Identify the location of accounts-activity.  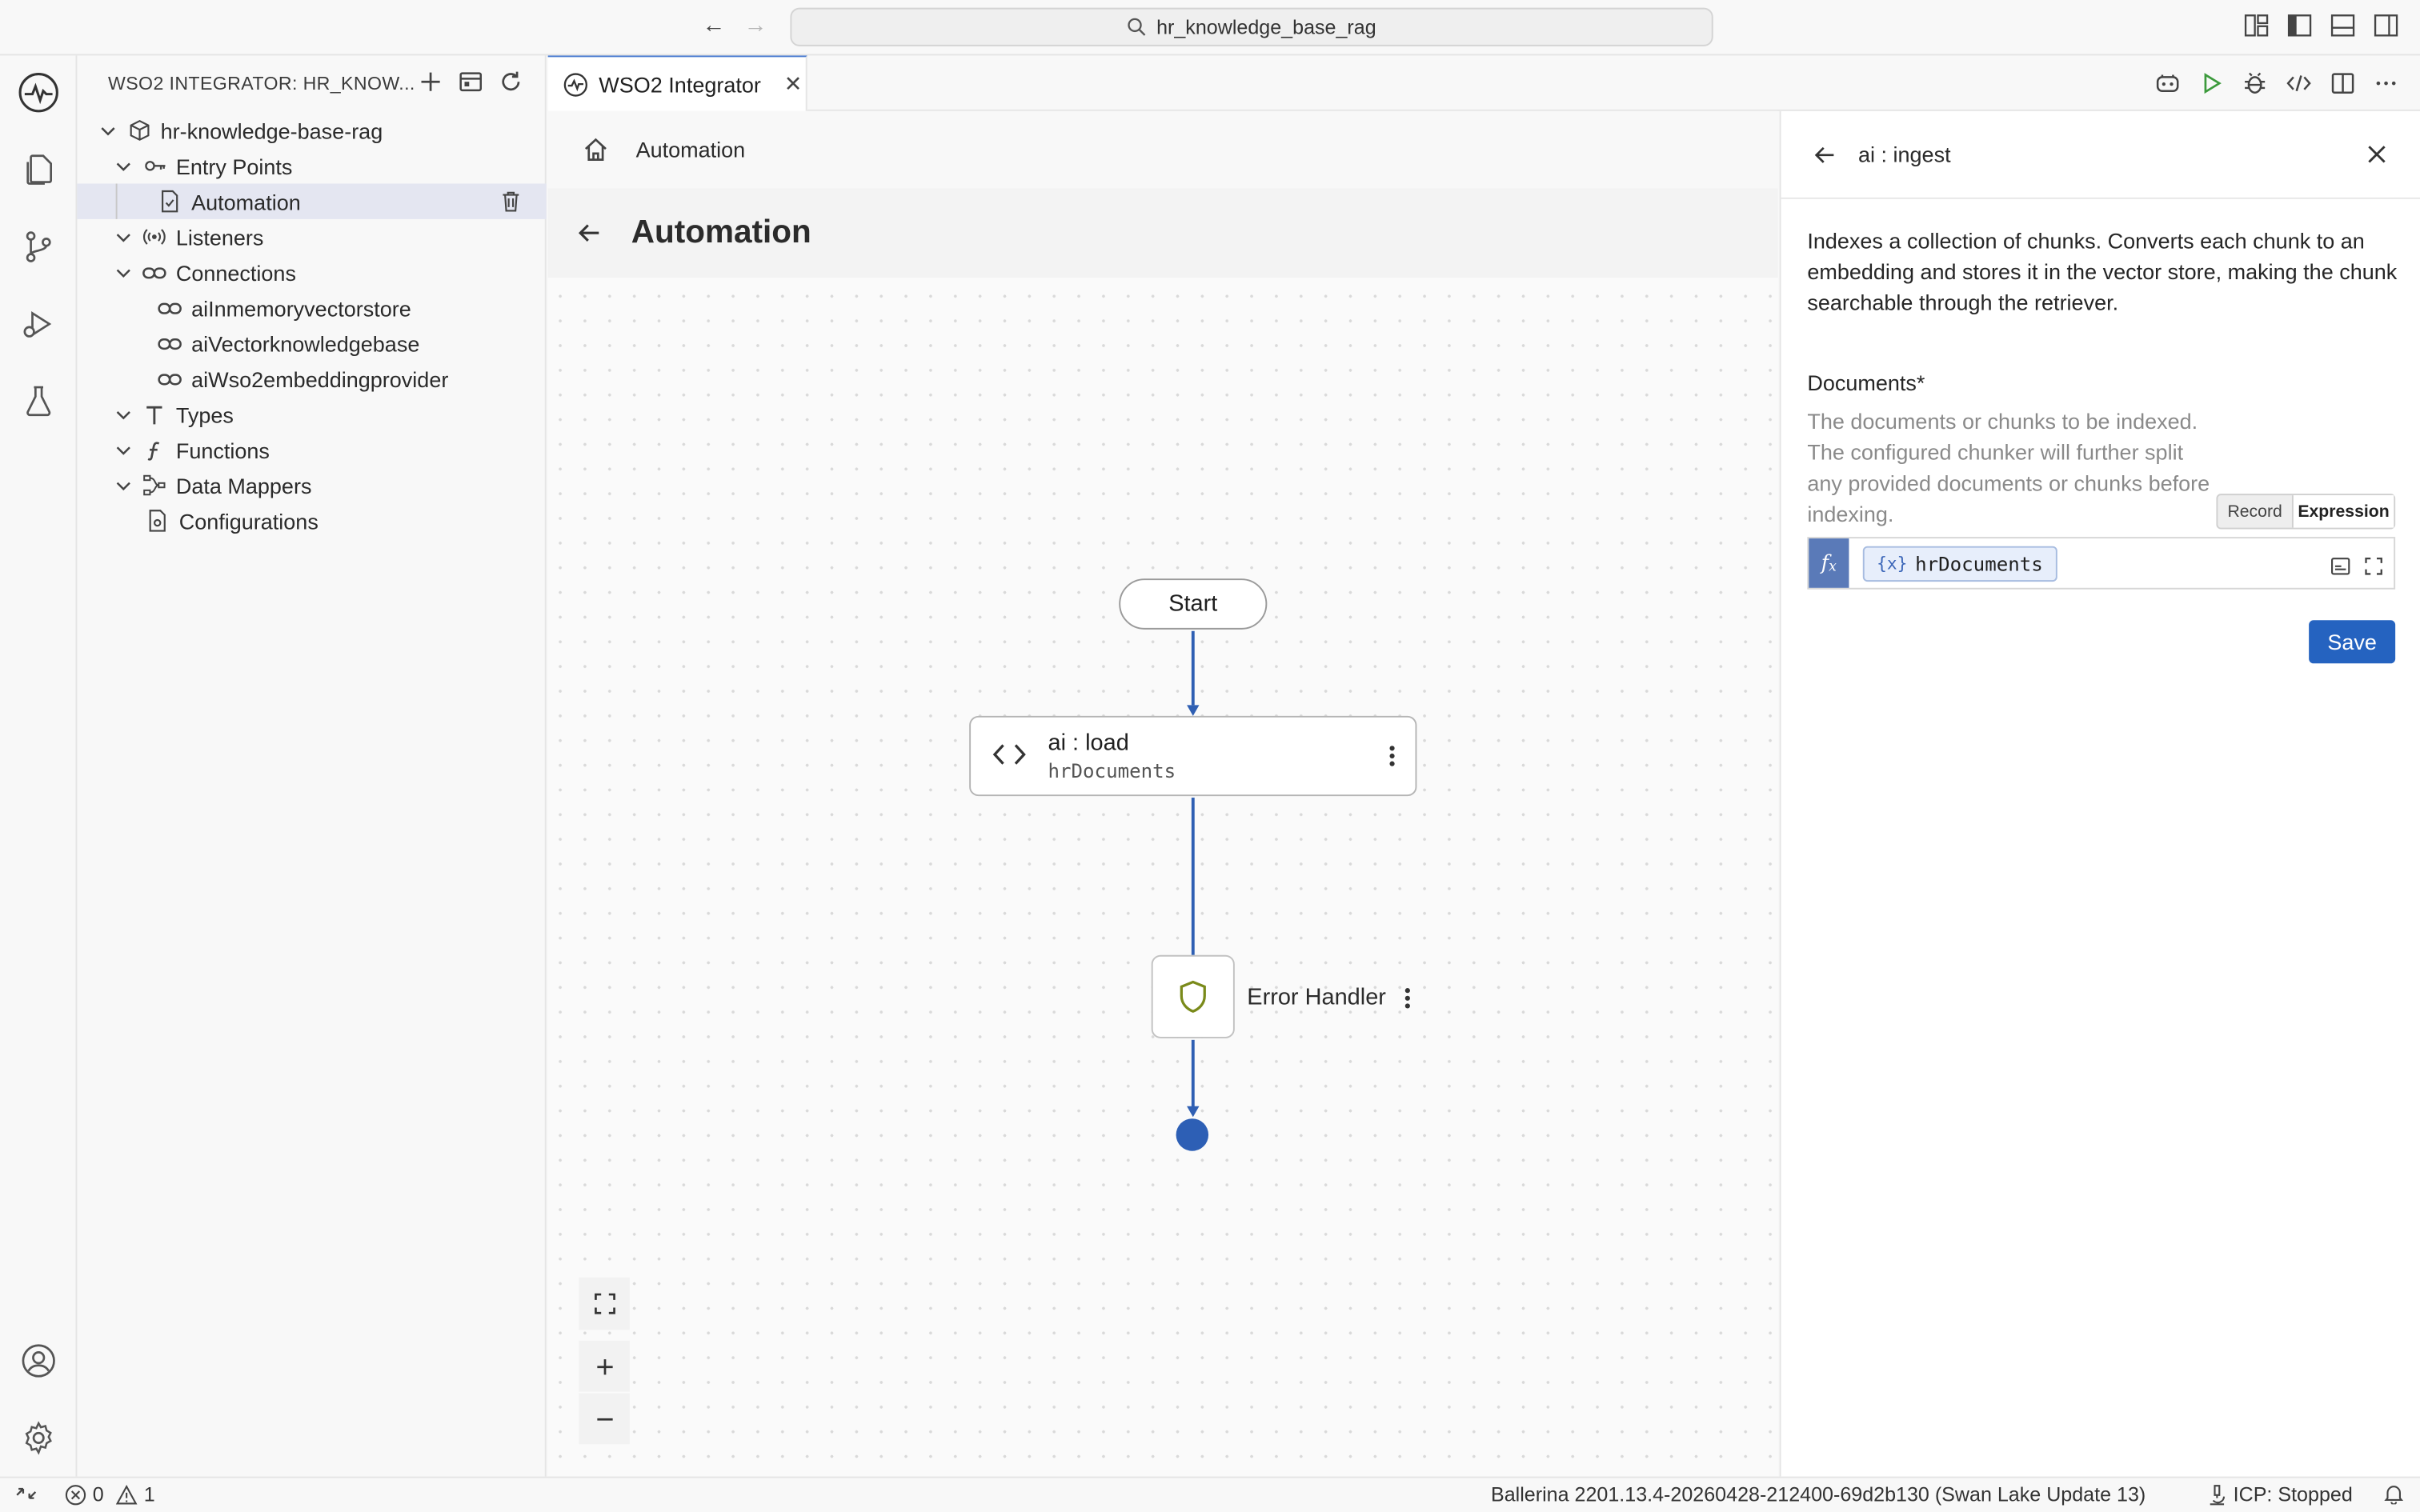
(38, 1360).